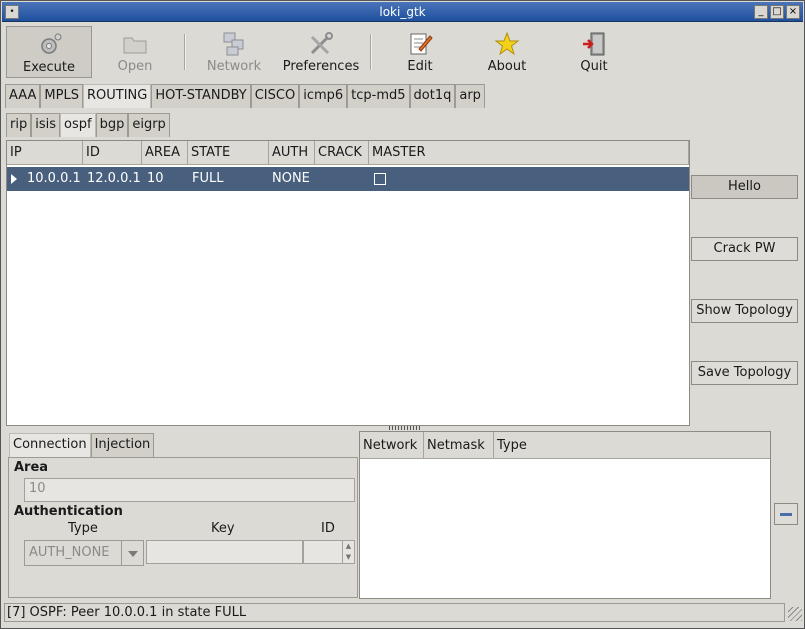 The image size is (805, 629). I want to click on cell-state: FULL, so click(208, 178).